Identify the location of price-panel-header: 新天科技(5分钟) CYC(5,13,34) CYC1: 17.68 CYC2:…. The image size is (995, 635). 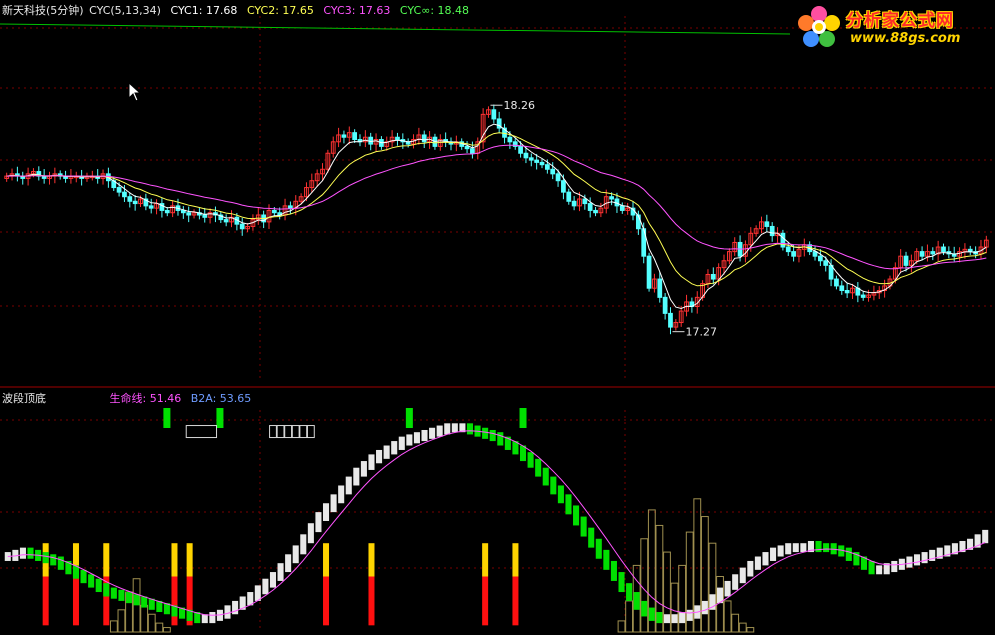
(238, 10).